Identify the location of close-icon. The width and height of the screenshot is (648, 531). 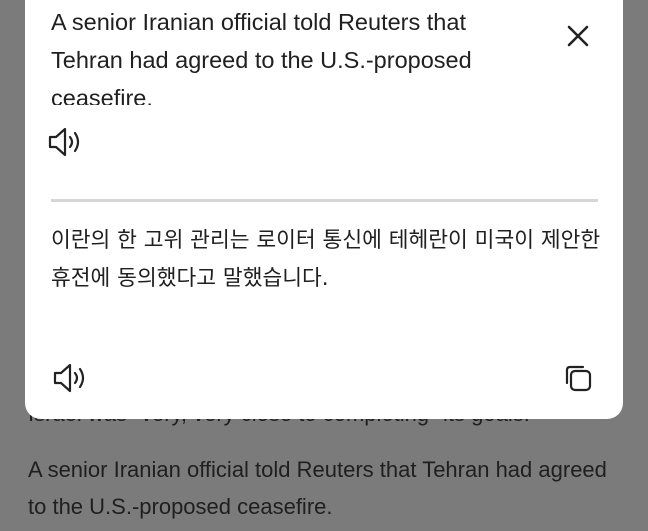
(578, 36).